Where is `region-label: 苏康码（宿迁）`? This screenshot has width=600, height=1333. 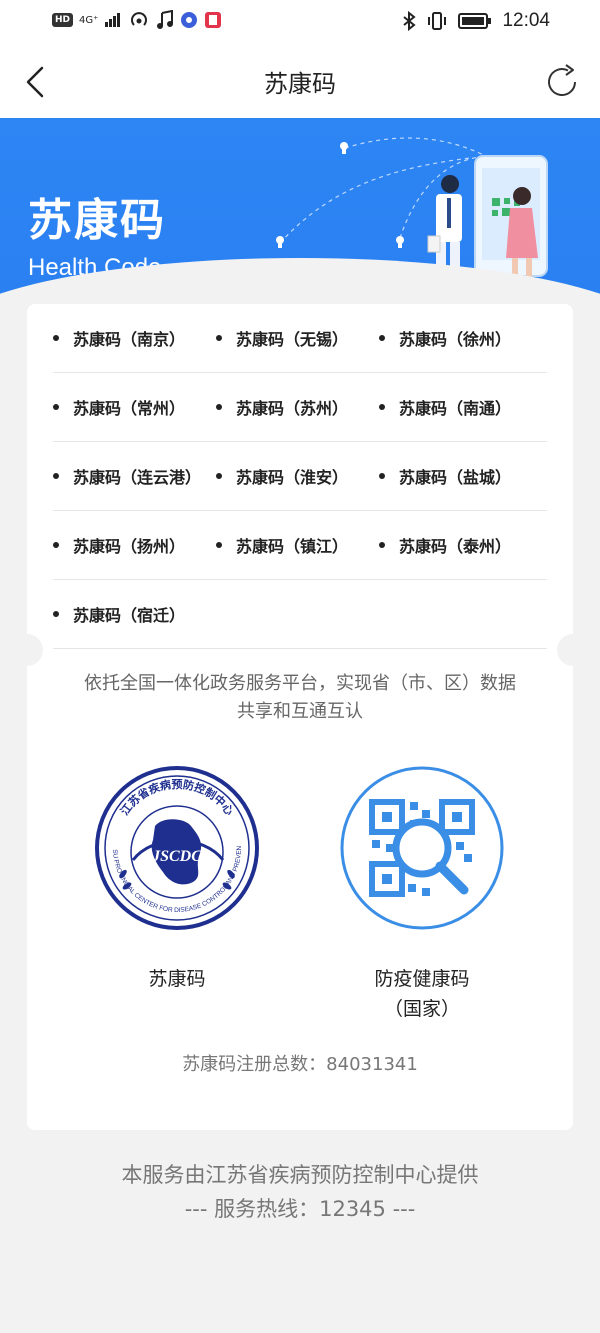
region-label: 苏康码（宿迁） is located at coordinates (129, 615).